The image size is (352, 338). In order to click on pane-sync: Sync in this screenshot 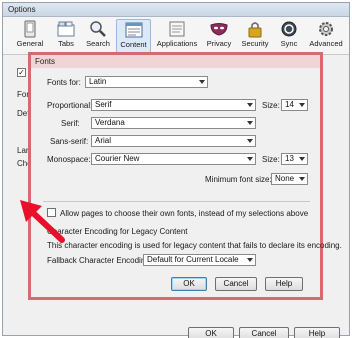, I will do `click(289, 36)`.